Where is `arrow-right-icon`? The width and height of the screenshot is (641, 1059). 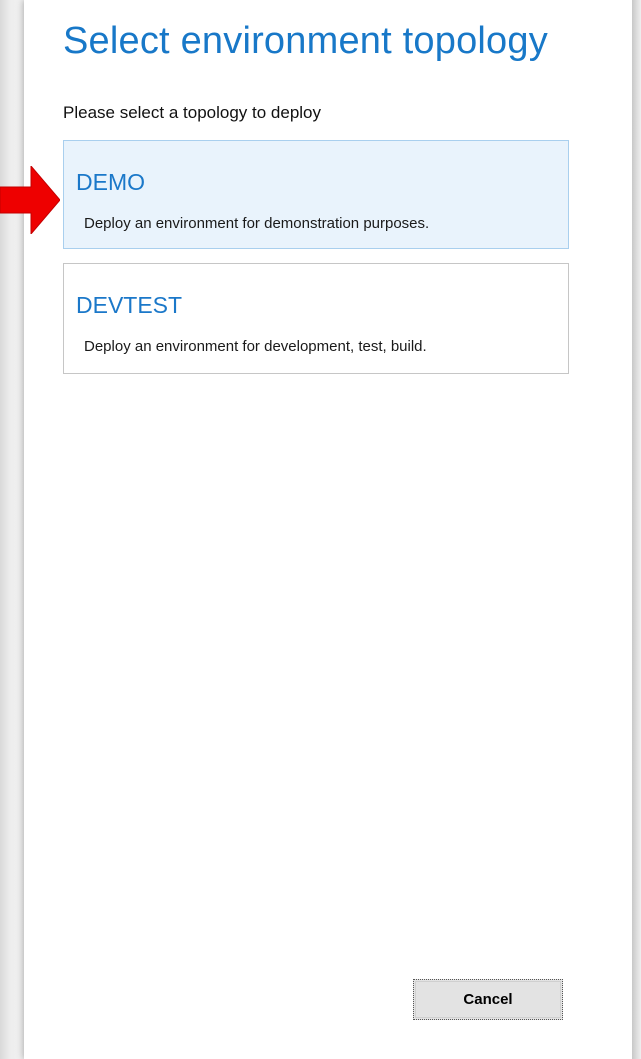 arrow-right-icon is located at coordinates (30, 200).